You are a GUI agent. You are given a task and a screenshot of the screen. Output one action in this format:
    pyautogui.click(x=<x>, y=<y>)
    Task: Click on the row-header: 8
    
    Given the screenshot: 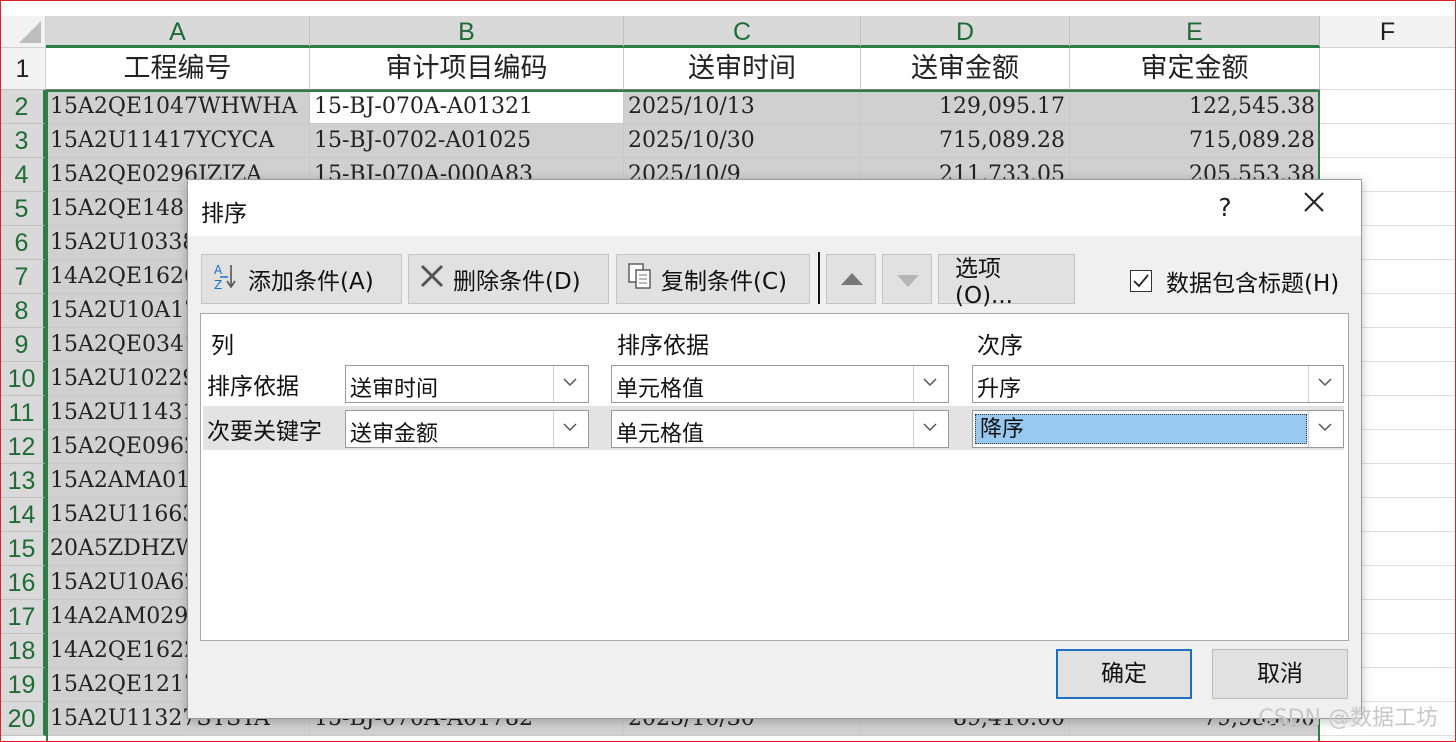 What is the action you would take?
    pyautogui.click(x=23, y=311)
    